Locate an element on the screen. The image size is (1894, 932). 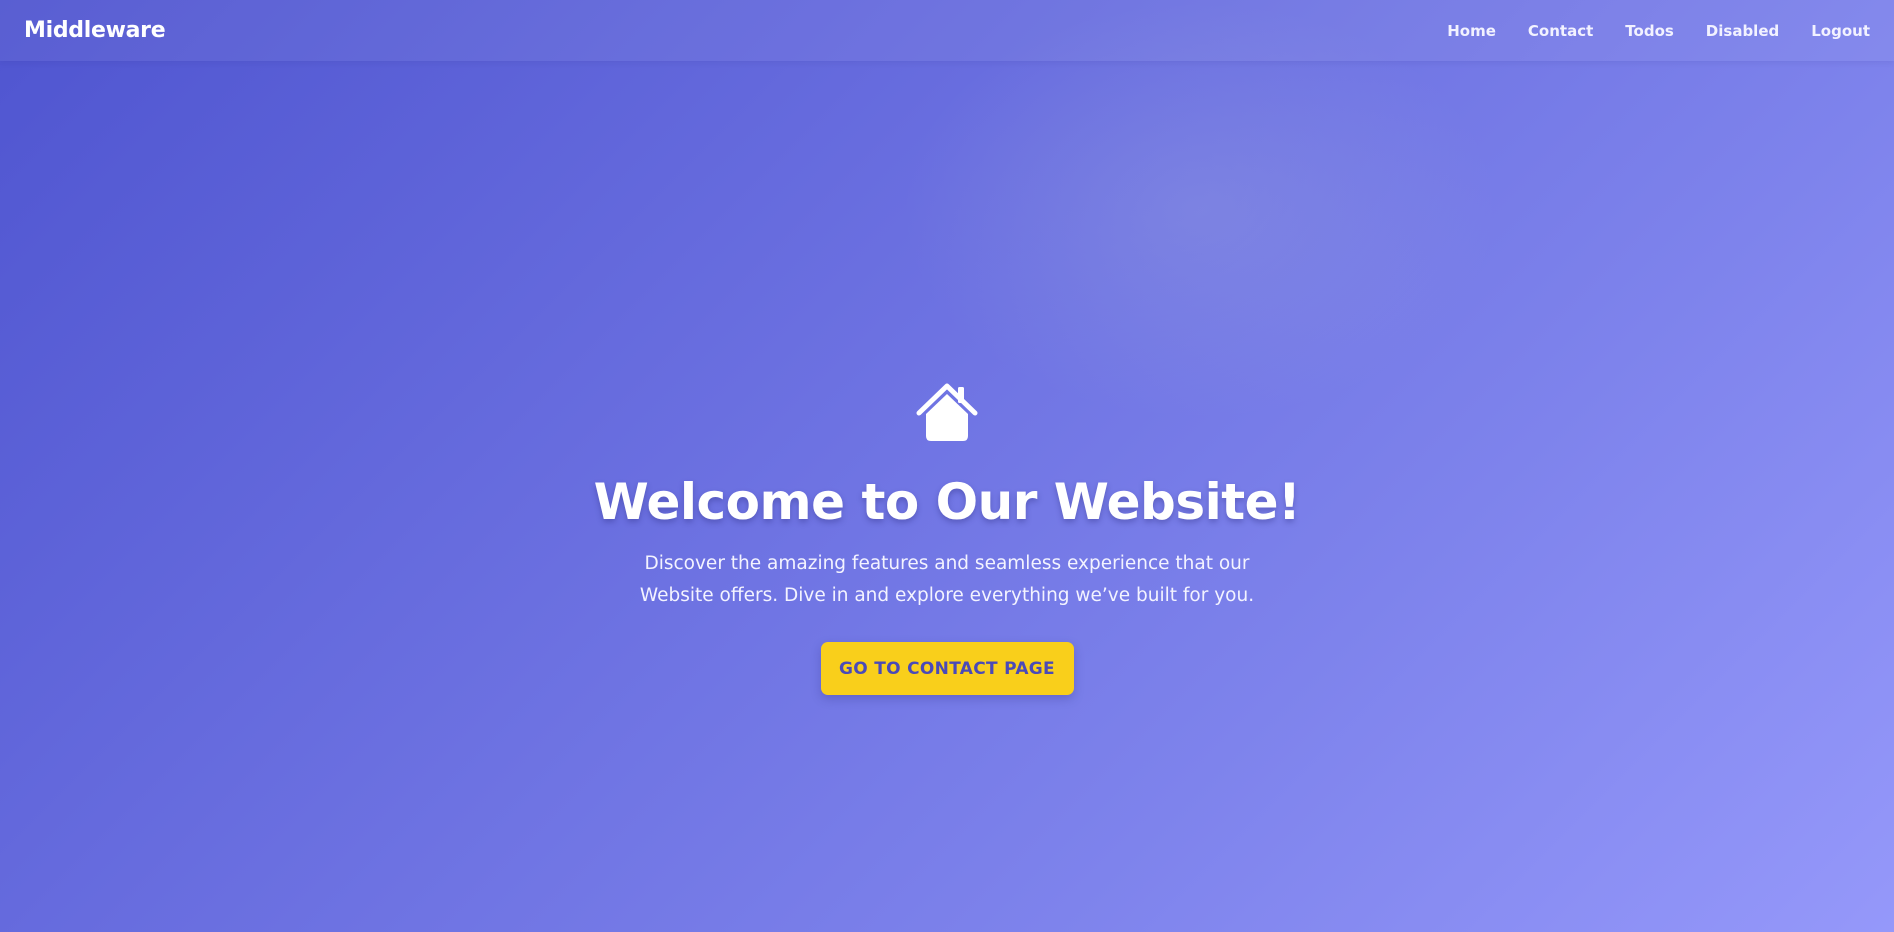
nav-links: Home Contact Todos Disabled Logout is located at coordinates (1642, 31).